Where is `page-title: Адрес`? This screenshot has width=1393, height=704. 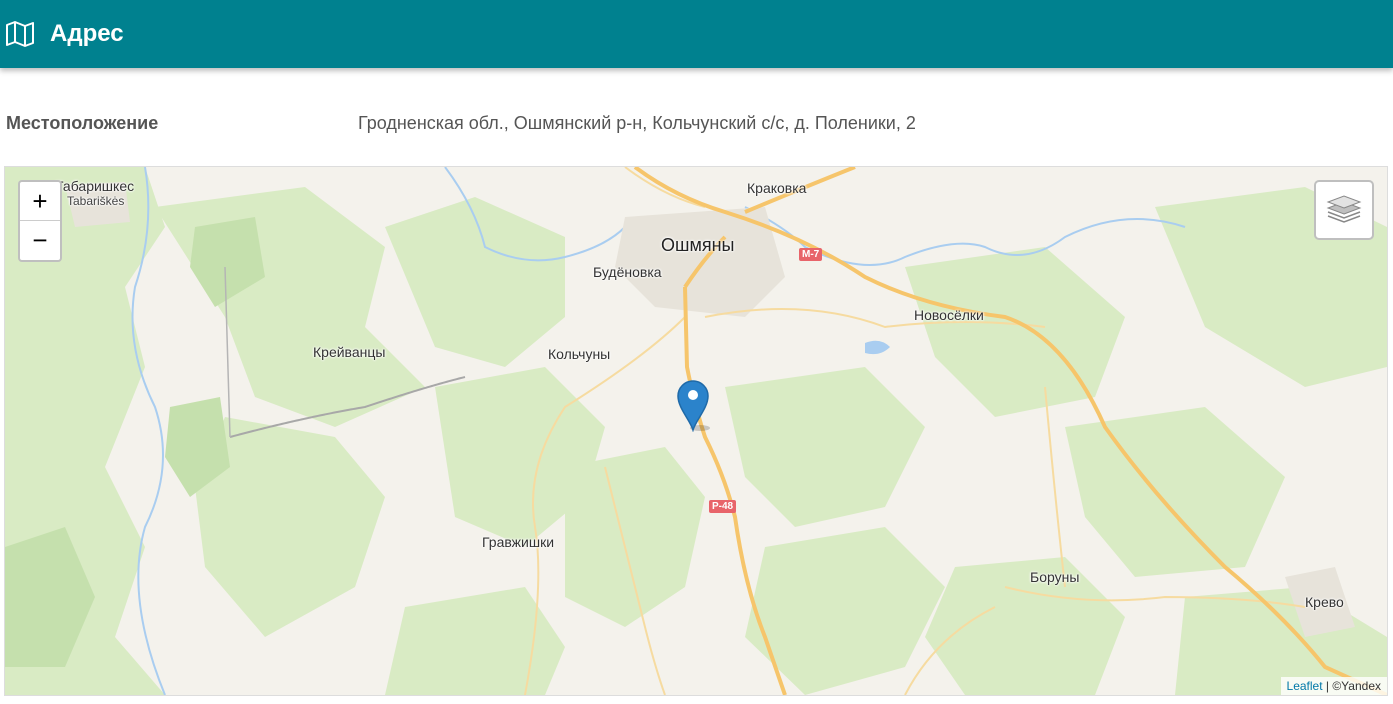 page-title: Адрес is located at coordinates (87, 33).